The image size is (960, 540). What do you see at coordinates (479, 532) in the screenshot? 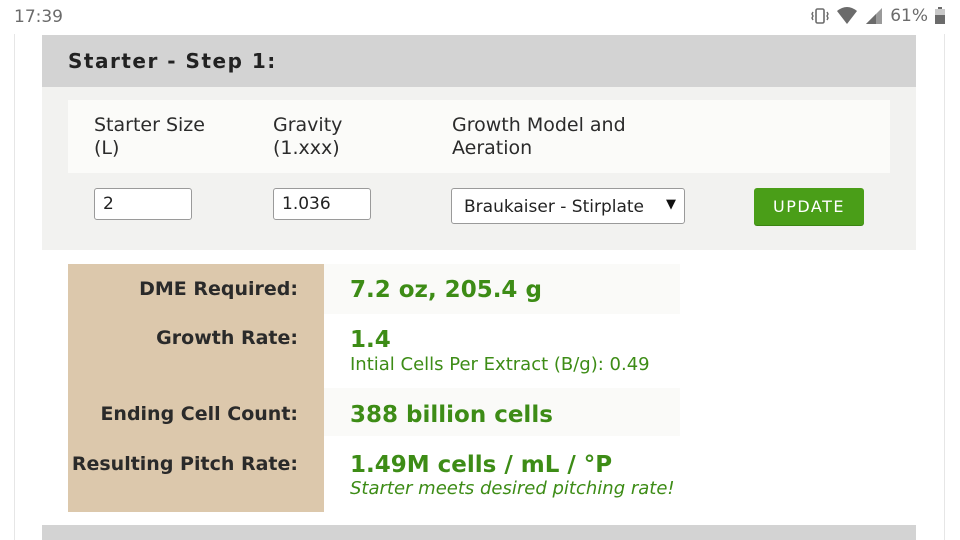
I see `next-section-header` at bounding box center [479, 532].